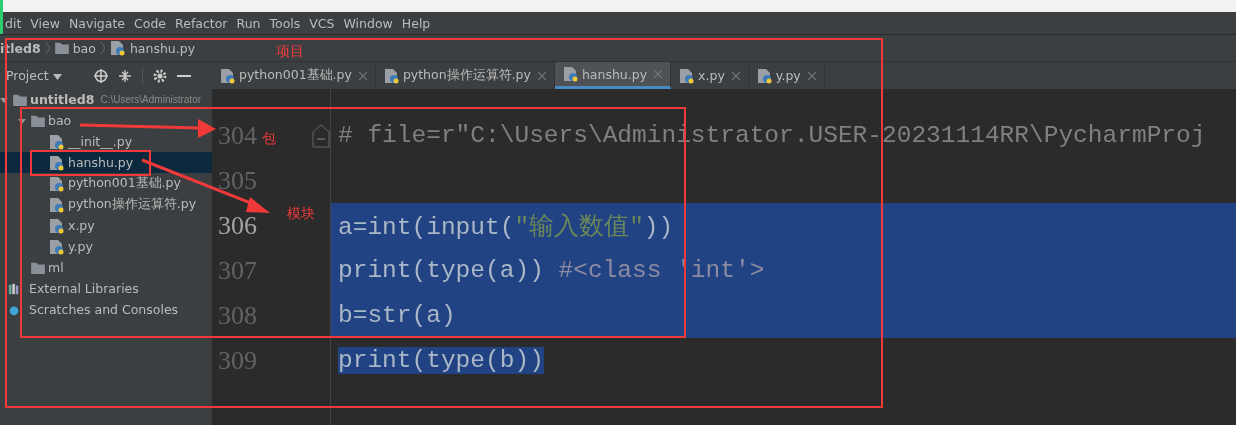 This screenshot has width=1236, height=425. What do you see at coordinates (322, 23) in the screenshot?
I see `menu-item: VCS` at bounding box center [322, 23].